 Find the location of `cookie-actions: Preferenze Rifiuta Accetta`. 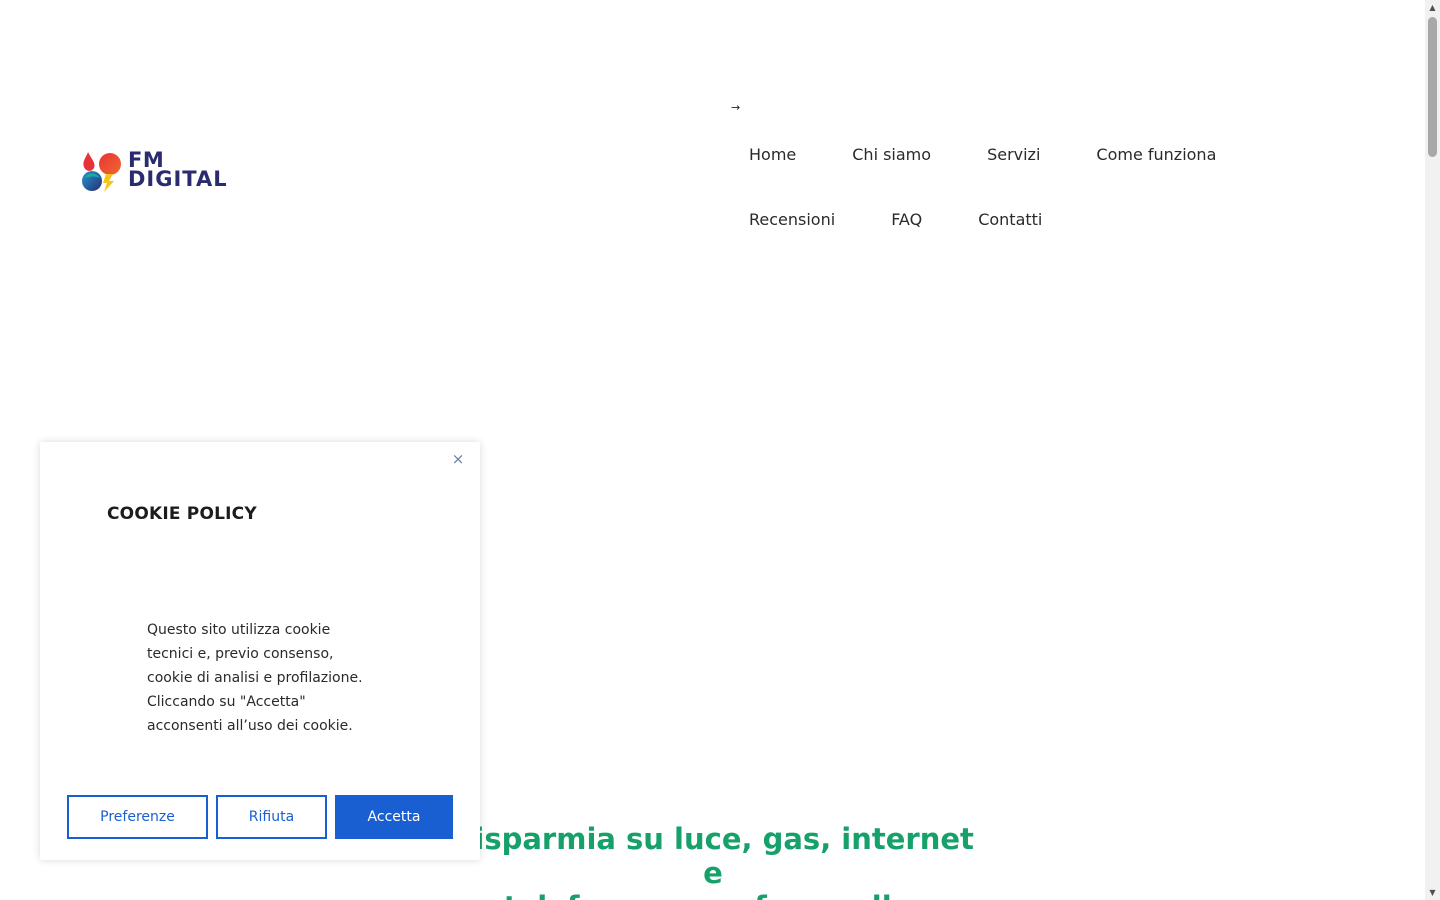

cookie-actions: Preferenze Rifiuta Accetta is located at coordinates (260, 817).